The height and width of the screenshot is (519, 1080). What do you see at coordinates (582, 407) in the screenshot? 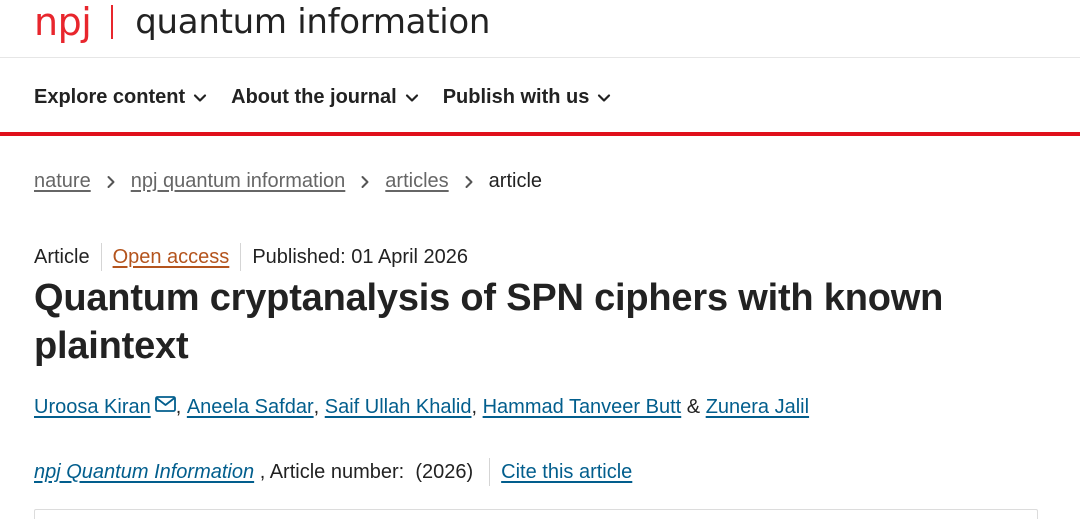
I see `author-link: Hammad Tanveer Butt` at bounding box center [582, 407].